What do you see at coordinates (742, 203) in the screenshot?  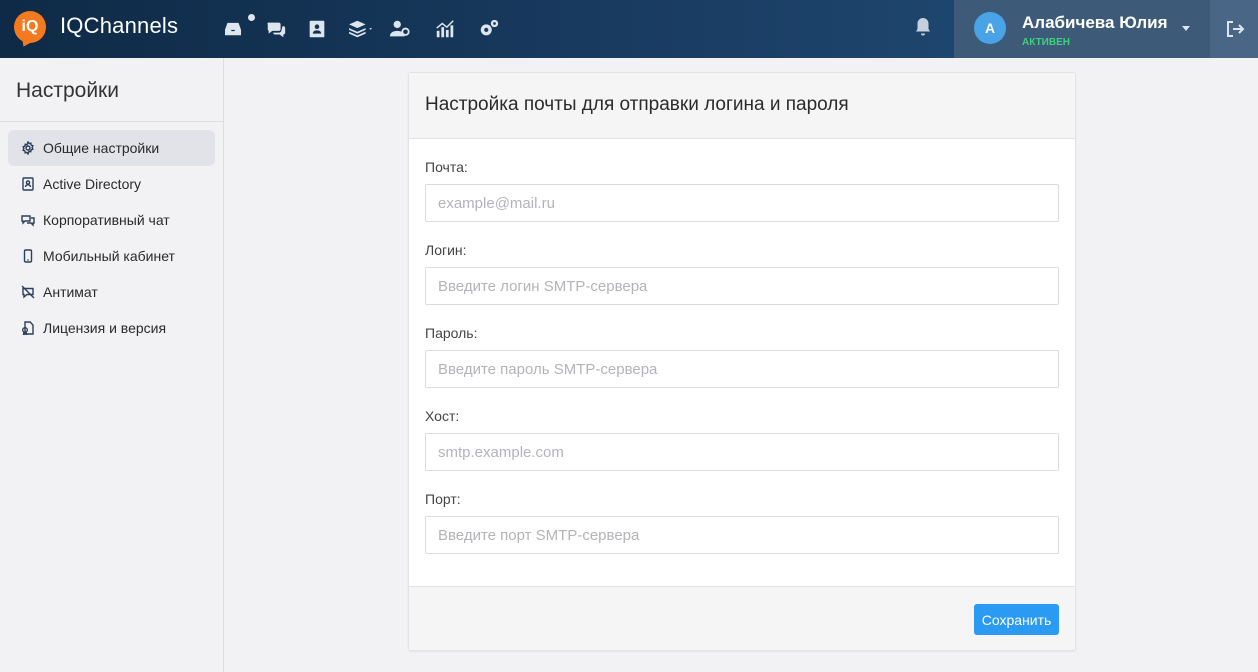 I see `email-field` at bounding box center [742, 203].